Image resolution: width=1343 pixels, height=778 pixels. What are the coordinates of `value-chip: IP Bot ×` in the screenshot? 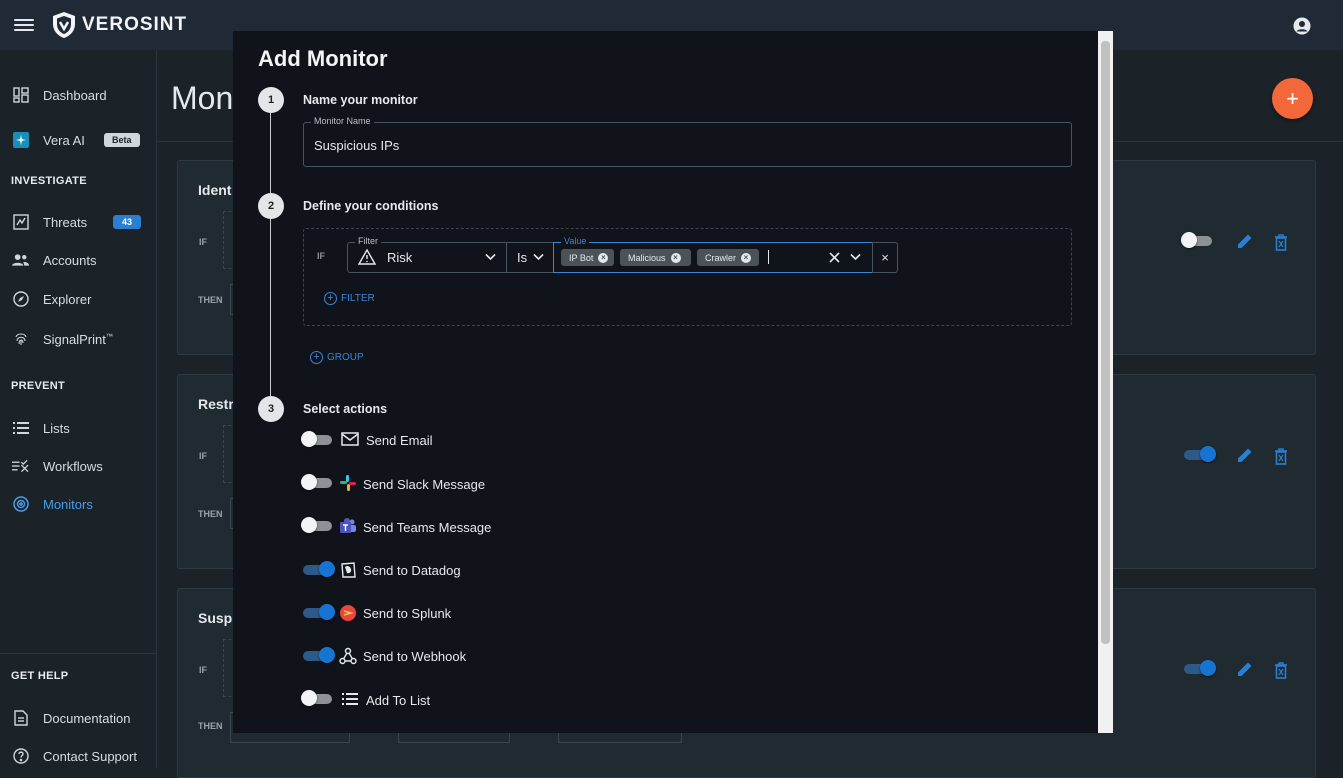 It's located at (587, 257).